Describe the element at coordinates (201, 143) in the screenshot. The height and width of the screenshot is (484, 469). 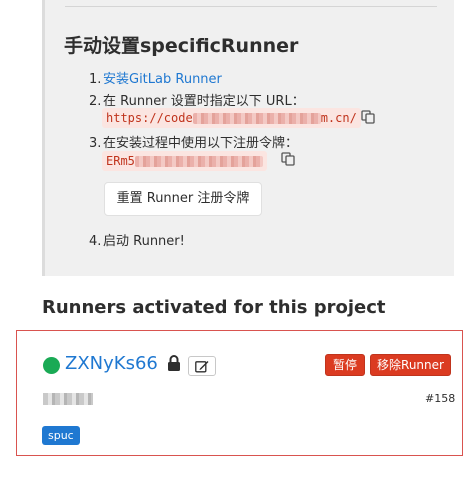
I see `step-text: 在安装过程中使用以下注册令牌：` at that location.